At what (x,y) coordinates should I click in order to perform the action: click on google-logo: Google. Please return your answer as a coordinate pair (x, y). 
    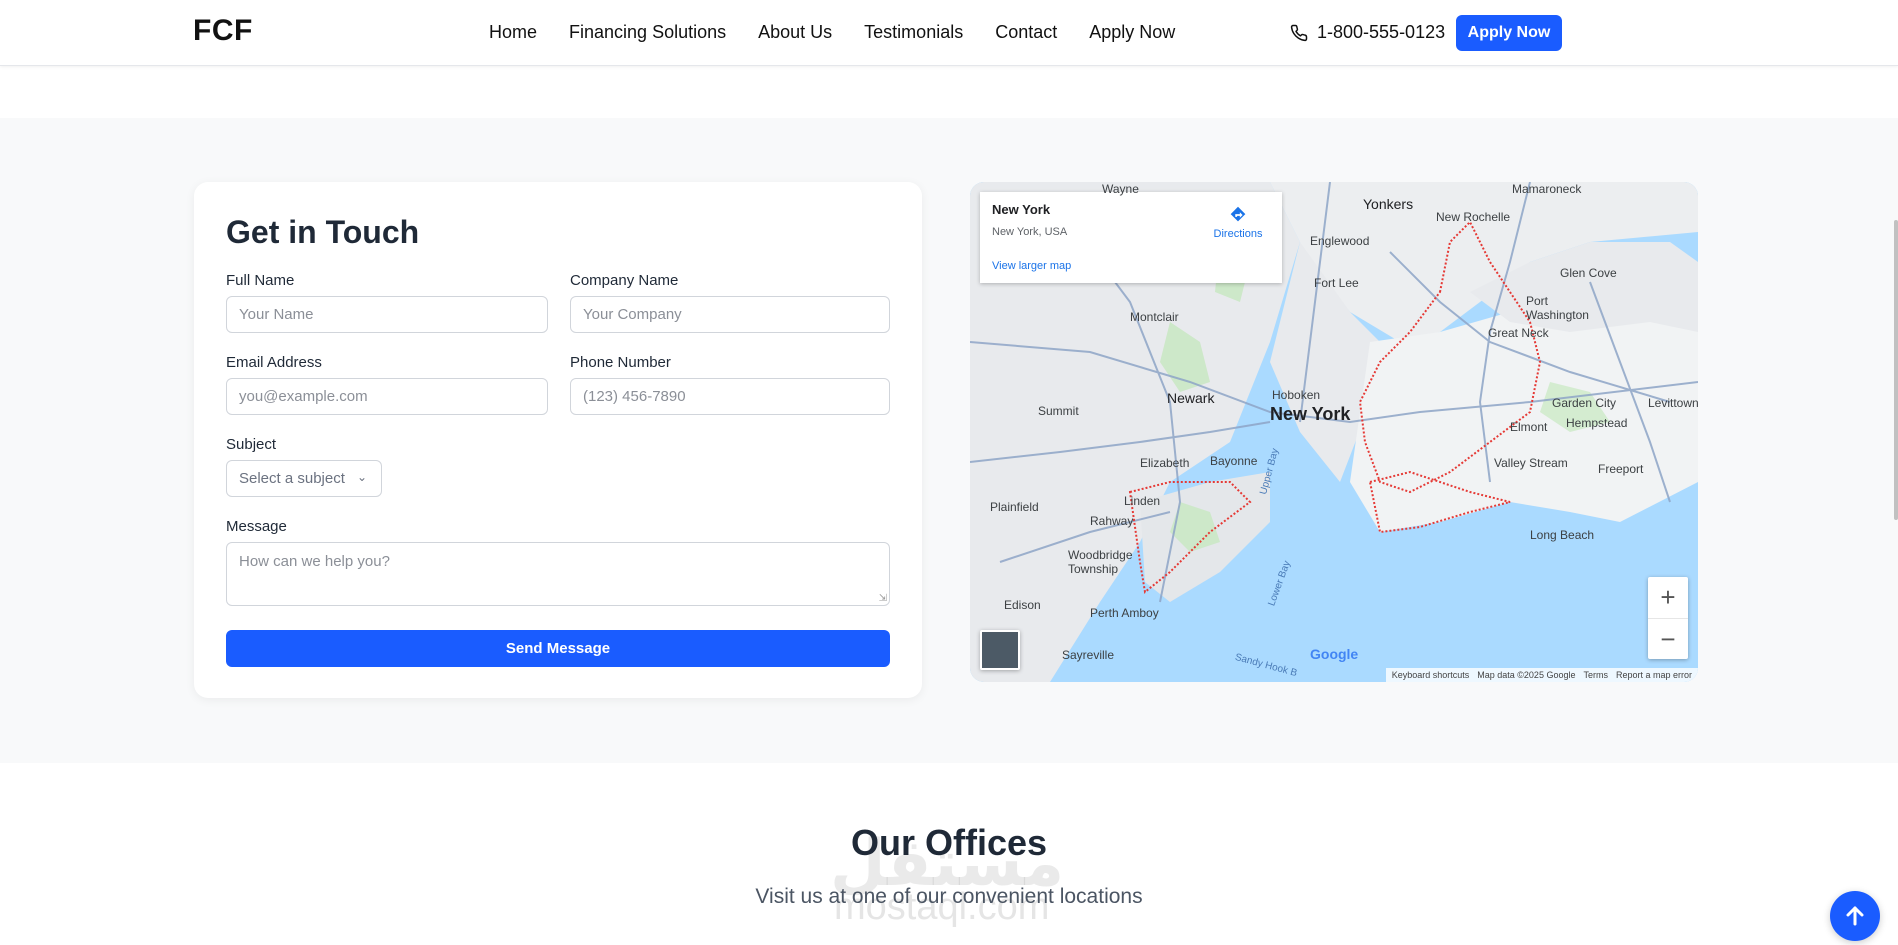
    Looking at the image, I should click on (1334, 654).